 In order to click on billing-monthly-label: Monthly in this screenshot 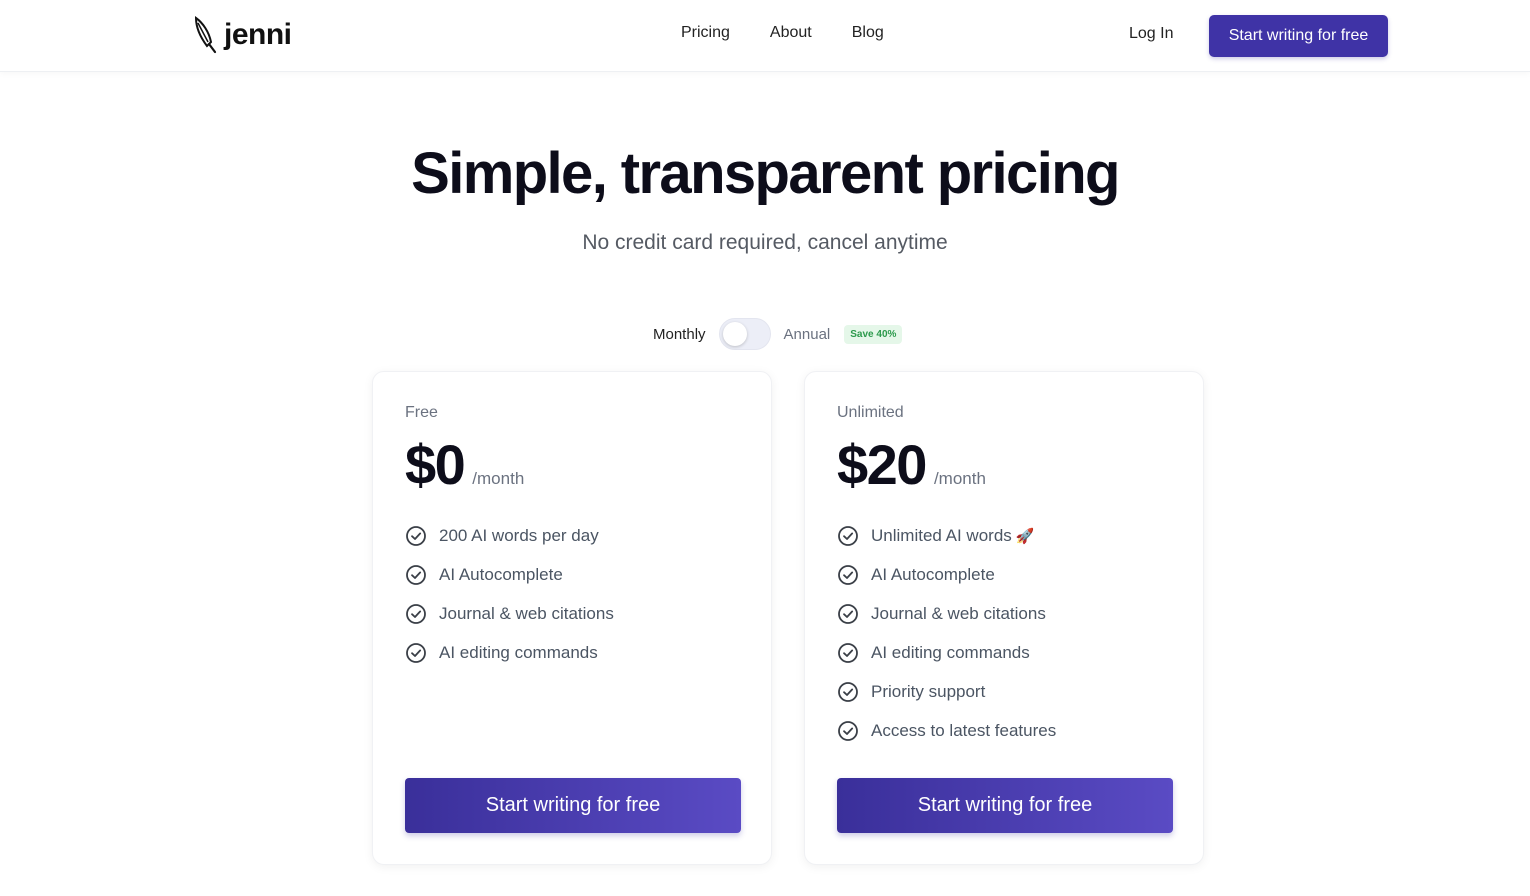, I will do `click(679, 334)`.